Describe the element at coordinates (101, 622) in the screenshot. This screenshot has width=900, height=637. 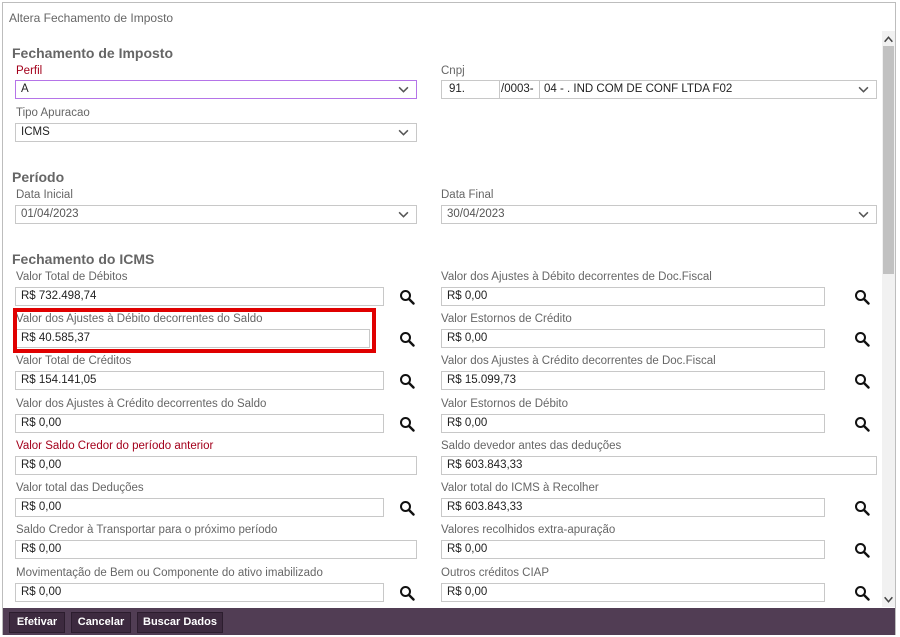
I see `cancelar-button: Cancelar` at that location.